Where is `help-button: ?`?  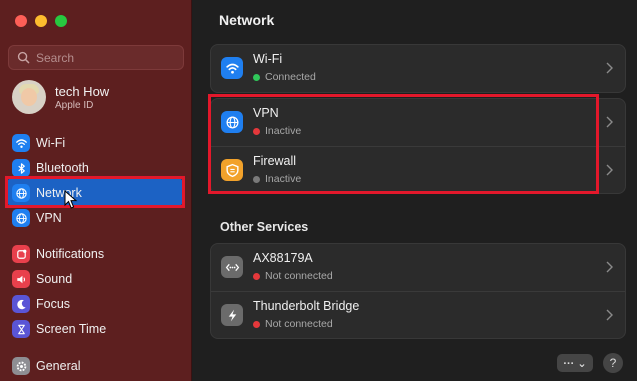 help-button: ? is located at coordinates (613, 363).